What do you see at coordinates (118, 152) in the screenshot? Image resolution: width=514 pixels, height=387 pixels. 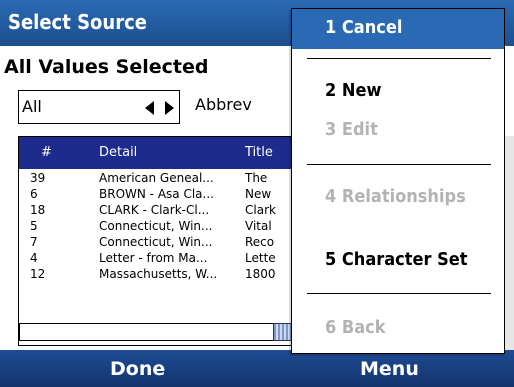 I see `column-header-detail: Detail` at bounding box center [118, 152].